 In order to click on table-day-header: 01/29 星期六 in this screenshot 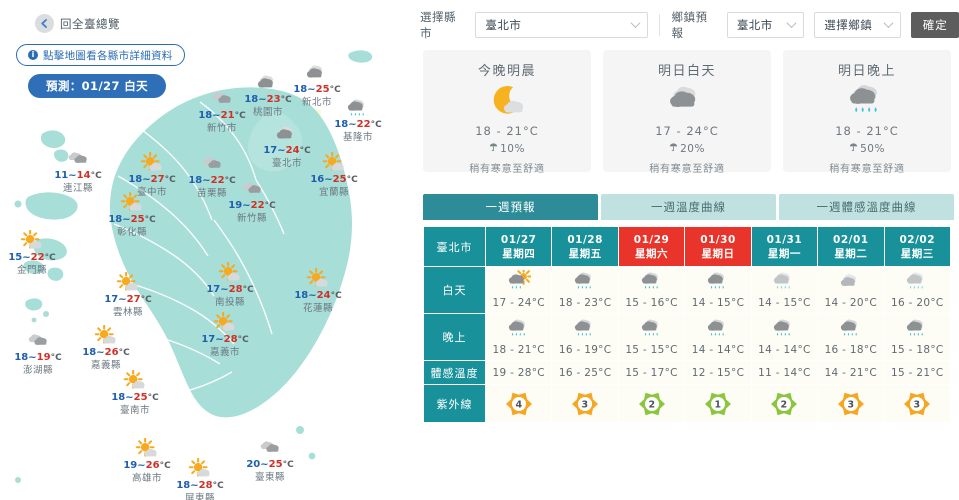, I will do `click(651, 246)`.